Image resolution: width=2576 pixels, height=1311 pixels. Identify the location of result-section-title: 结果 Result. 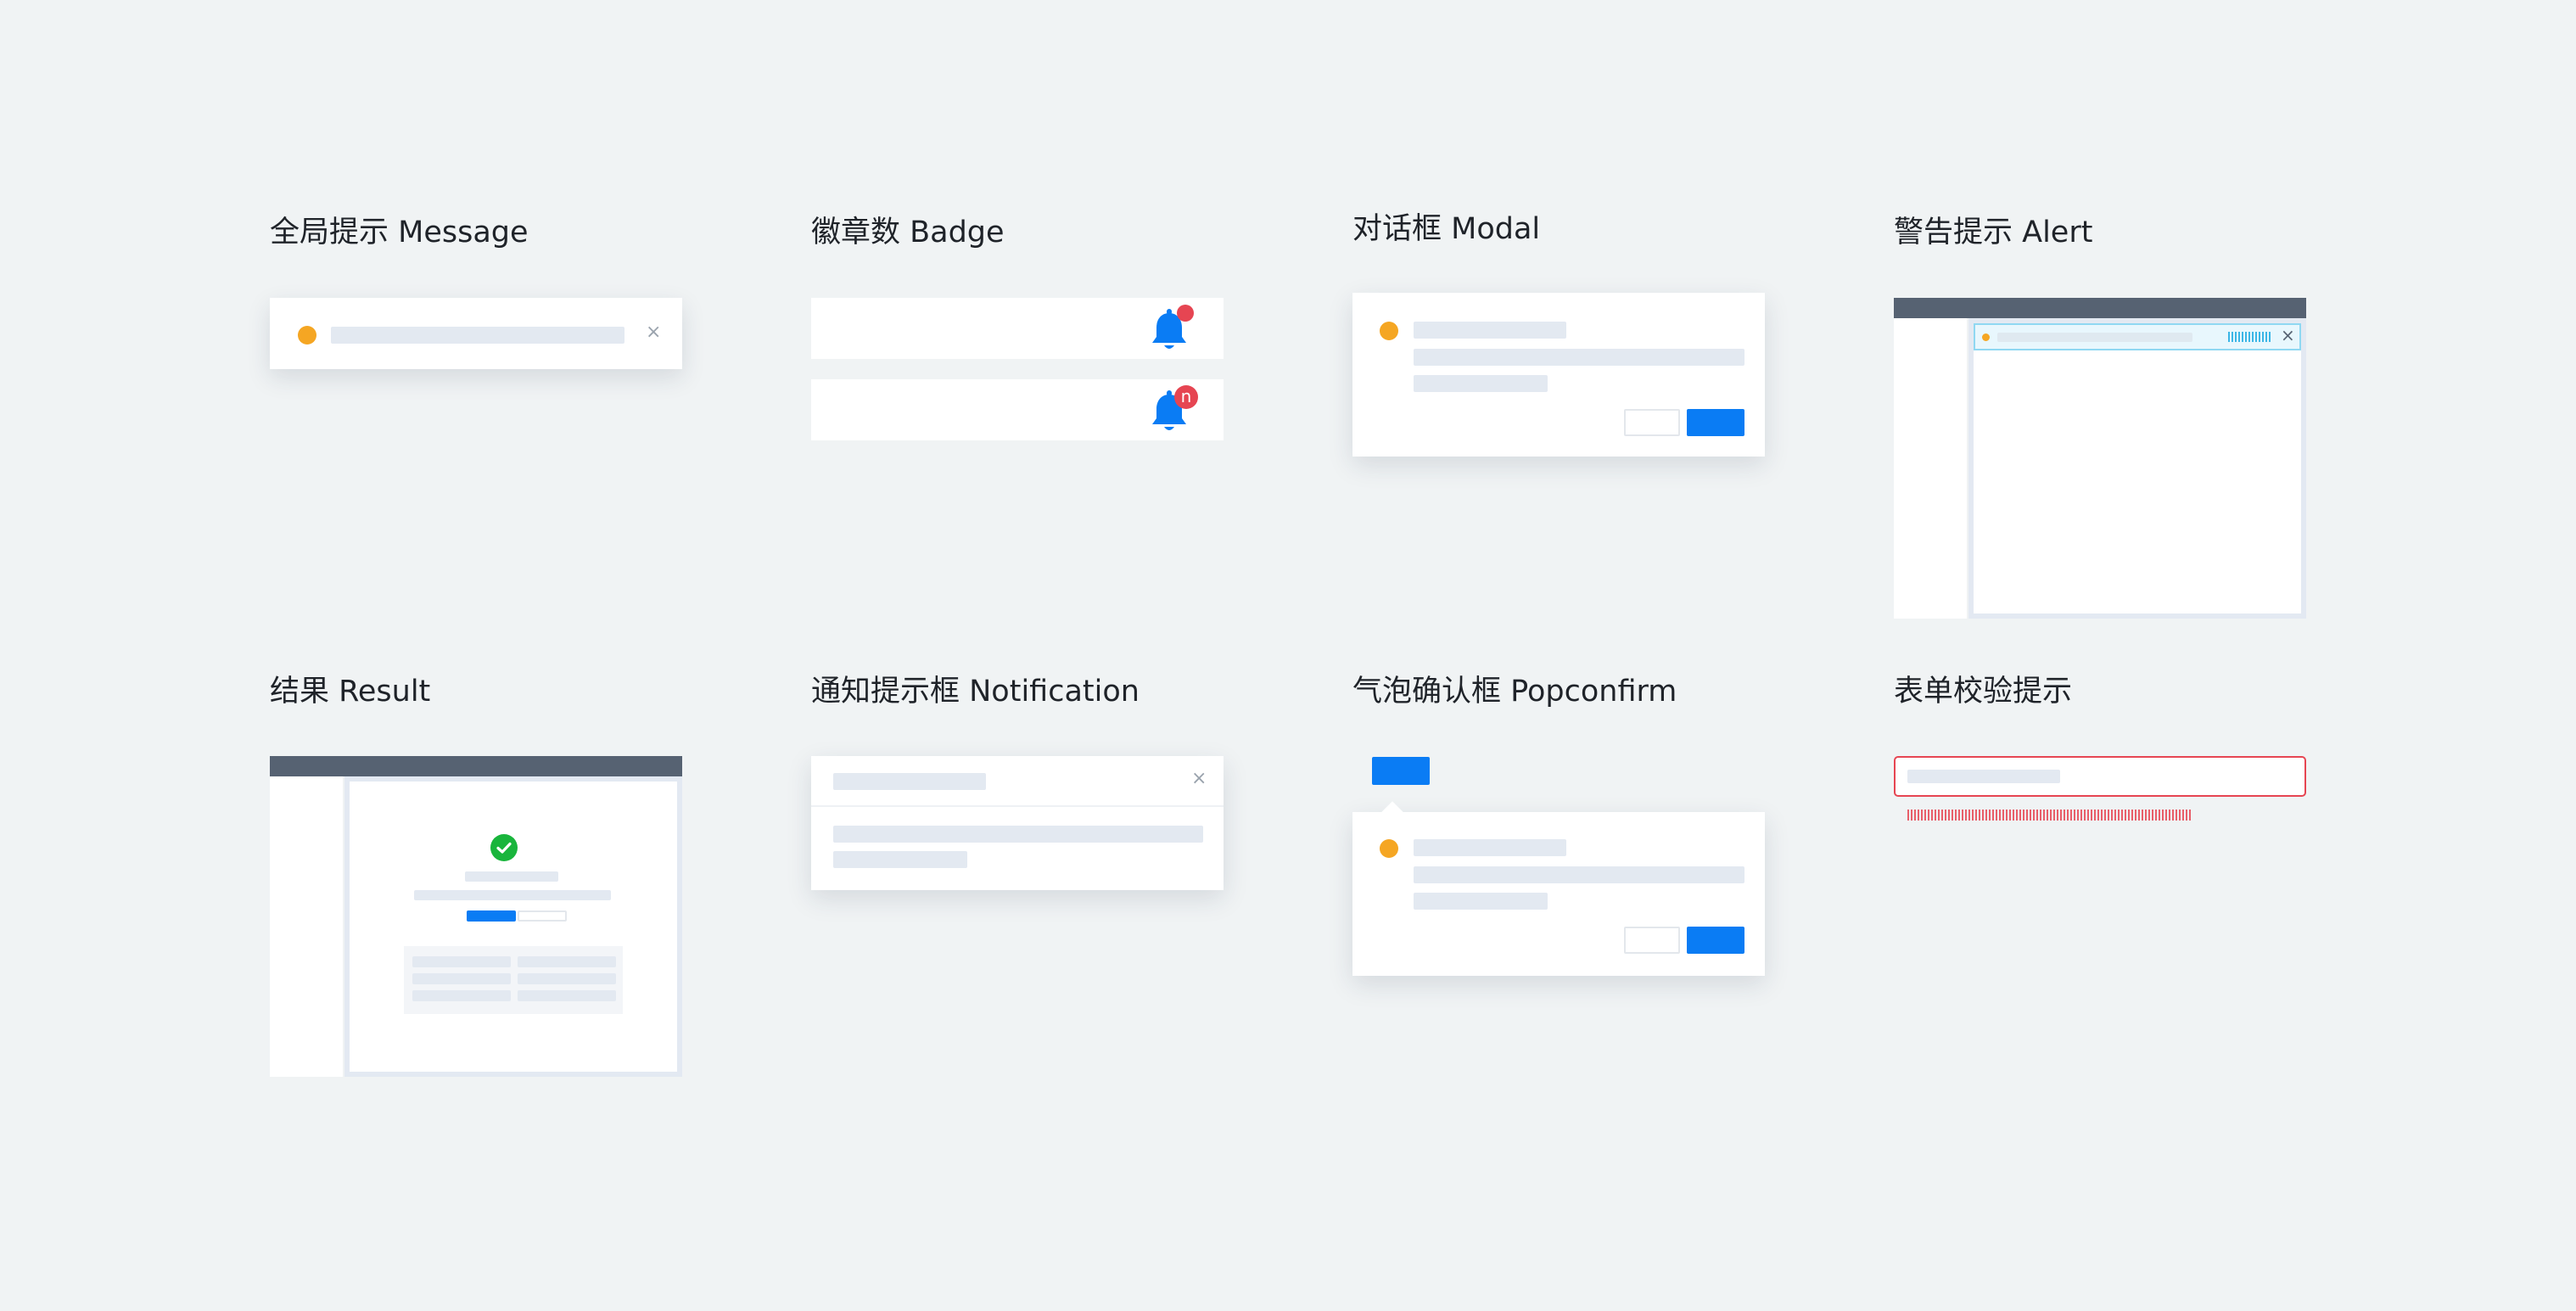
(350, 692).